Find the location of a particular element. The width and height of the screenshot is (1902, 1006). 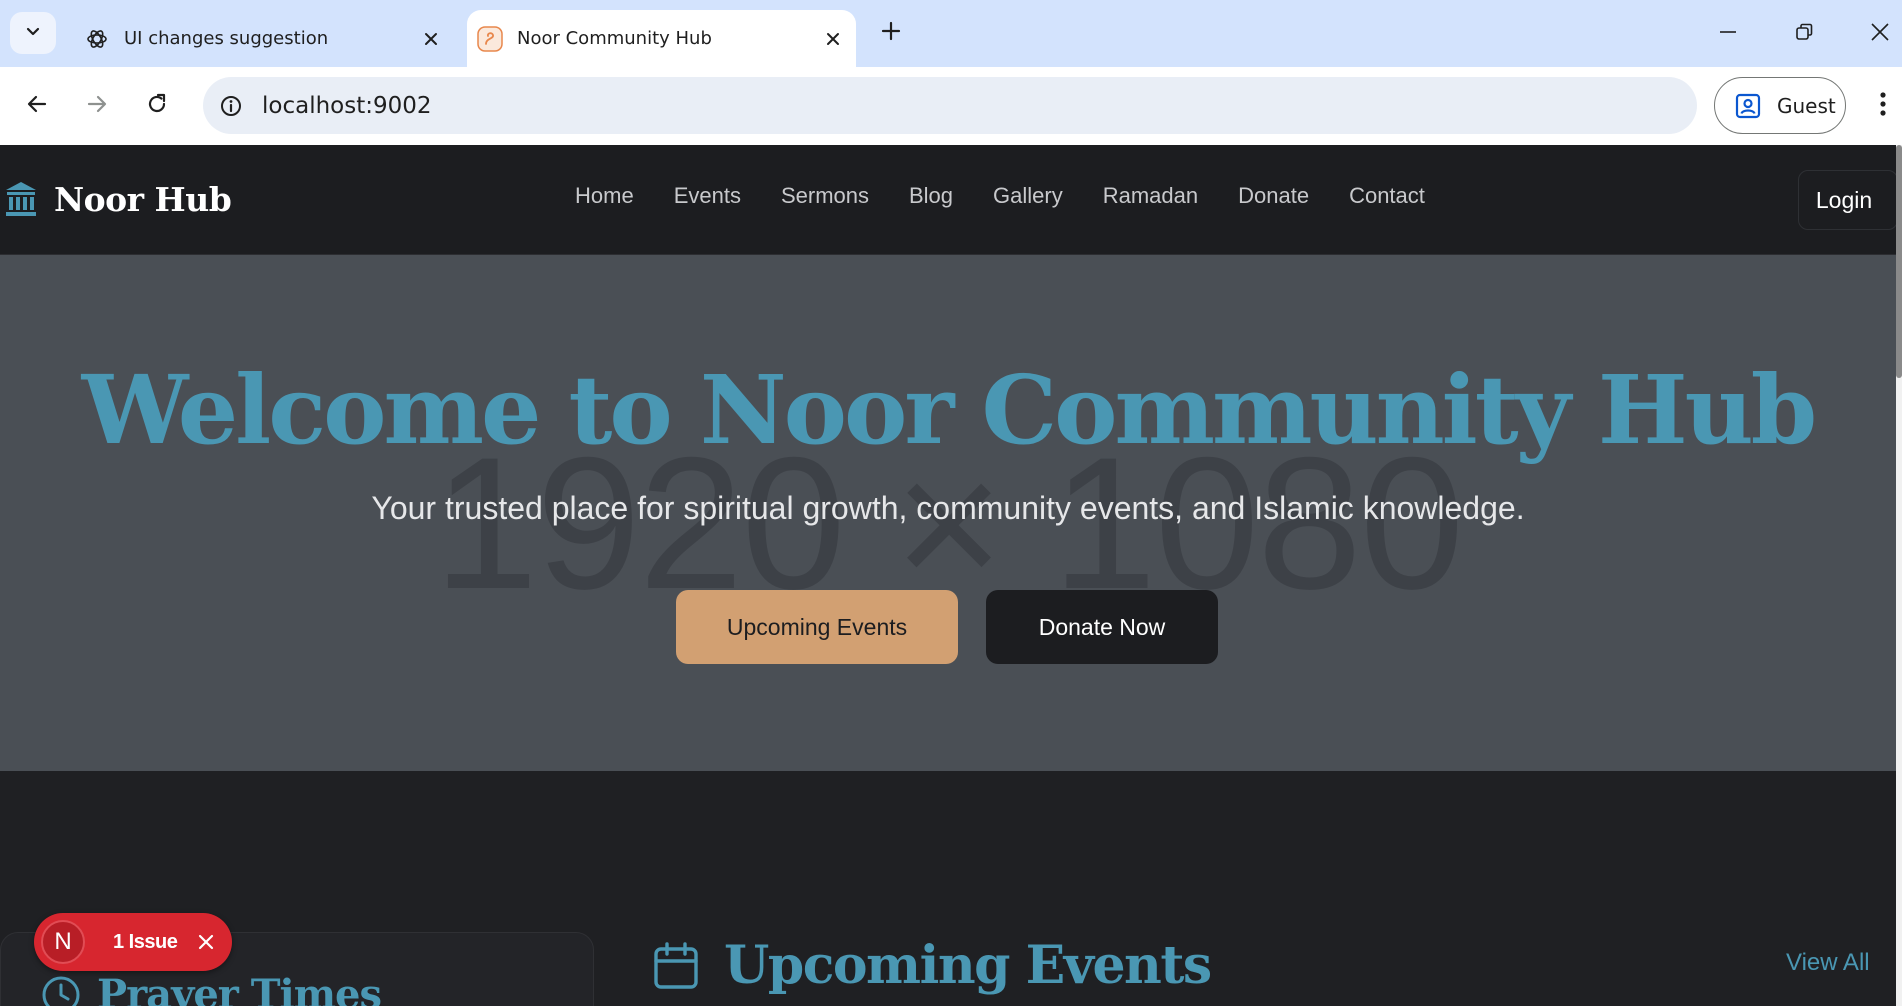

browser-tab-ui-changes: UI changes suggestion is located at coordinates (264, 38).